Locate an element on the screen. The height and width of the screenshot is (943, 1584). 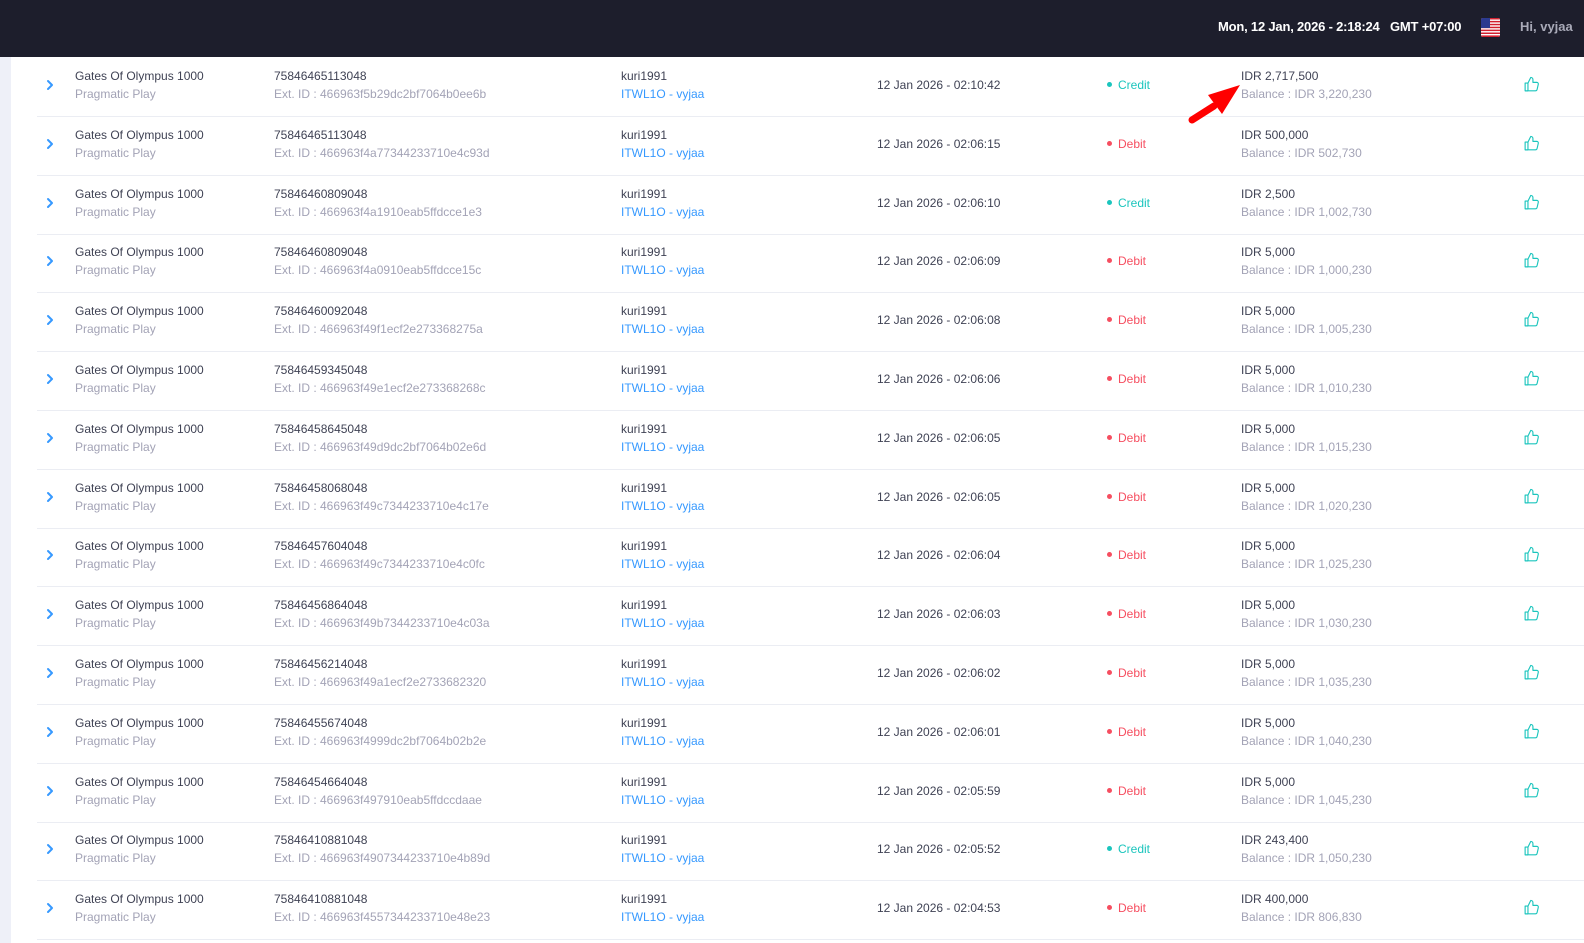
transaction-time: 12 Jan 2026 - 02:04:53 is located at coordinates (939, 908).